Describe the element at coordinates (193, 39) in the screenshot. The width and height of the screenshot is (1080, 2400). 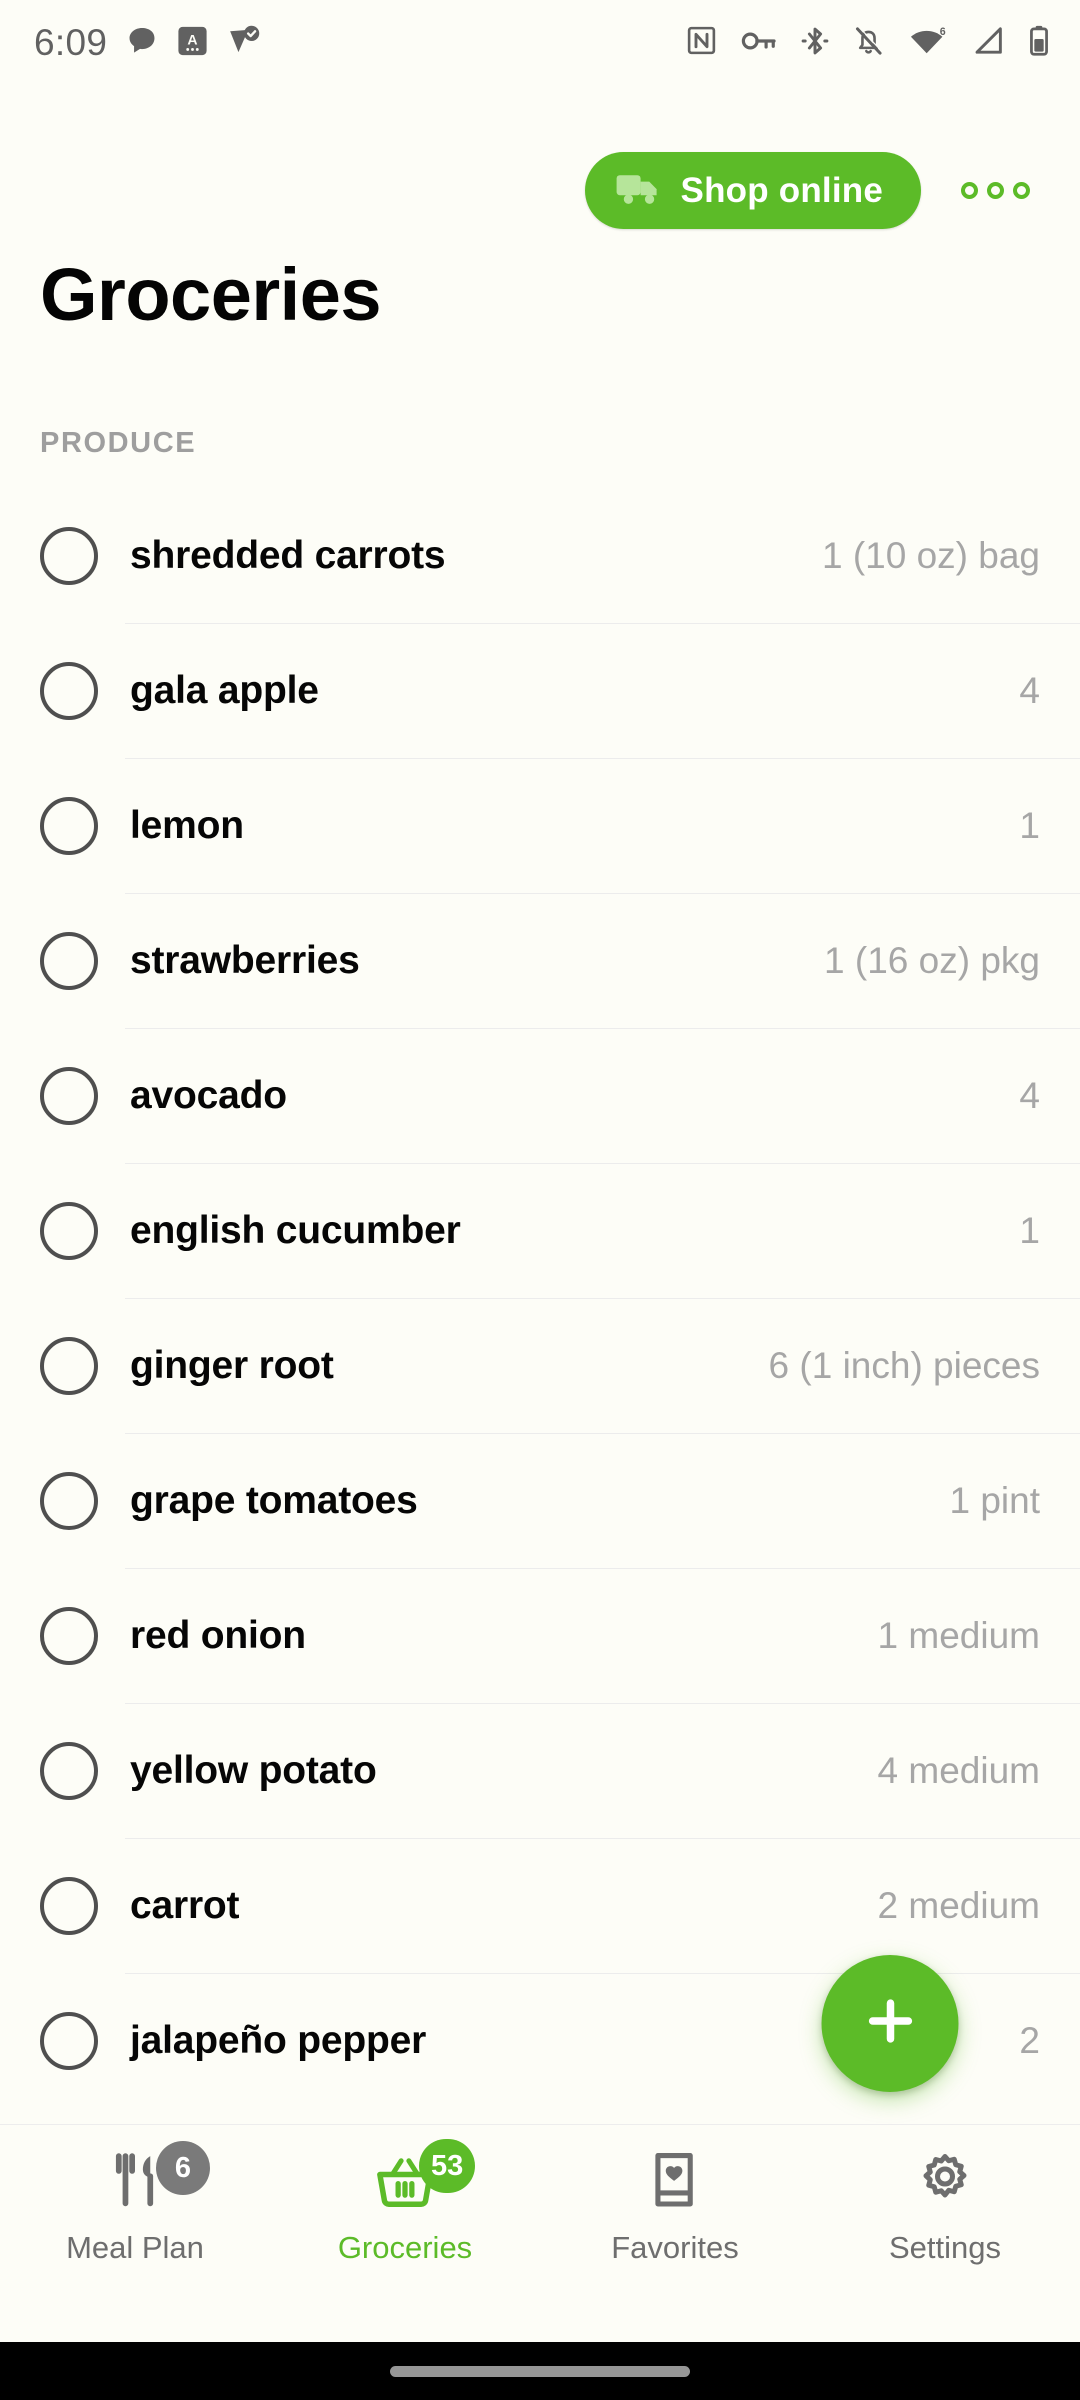
I see `svg-text: A` at that location.